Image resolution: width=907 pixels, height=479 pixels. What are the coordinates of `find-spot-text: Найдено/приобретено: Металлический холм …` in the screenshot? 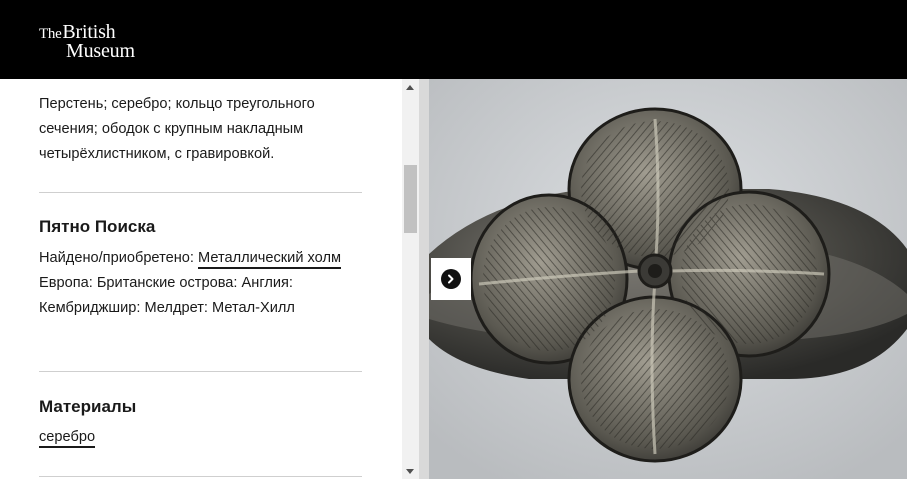 It's located at (204, 283).